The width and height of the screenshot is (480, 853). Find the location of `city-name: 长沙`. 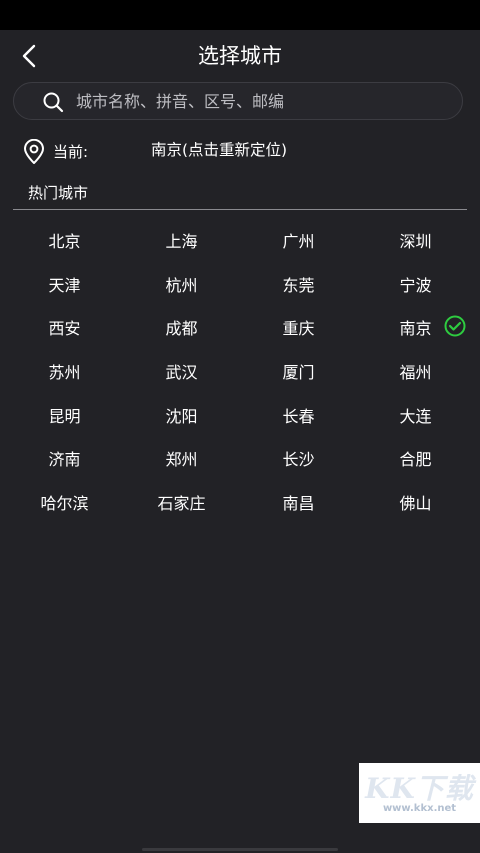

city-name: 长沙 is located at coordinates (298, 460).